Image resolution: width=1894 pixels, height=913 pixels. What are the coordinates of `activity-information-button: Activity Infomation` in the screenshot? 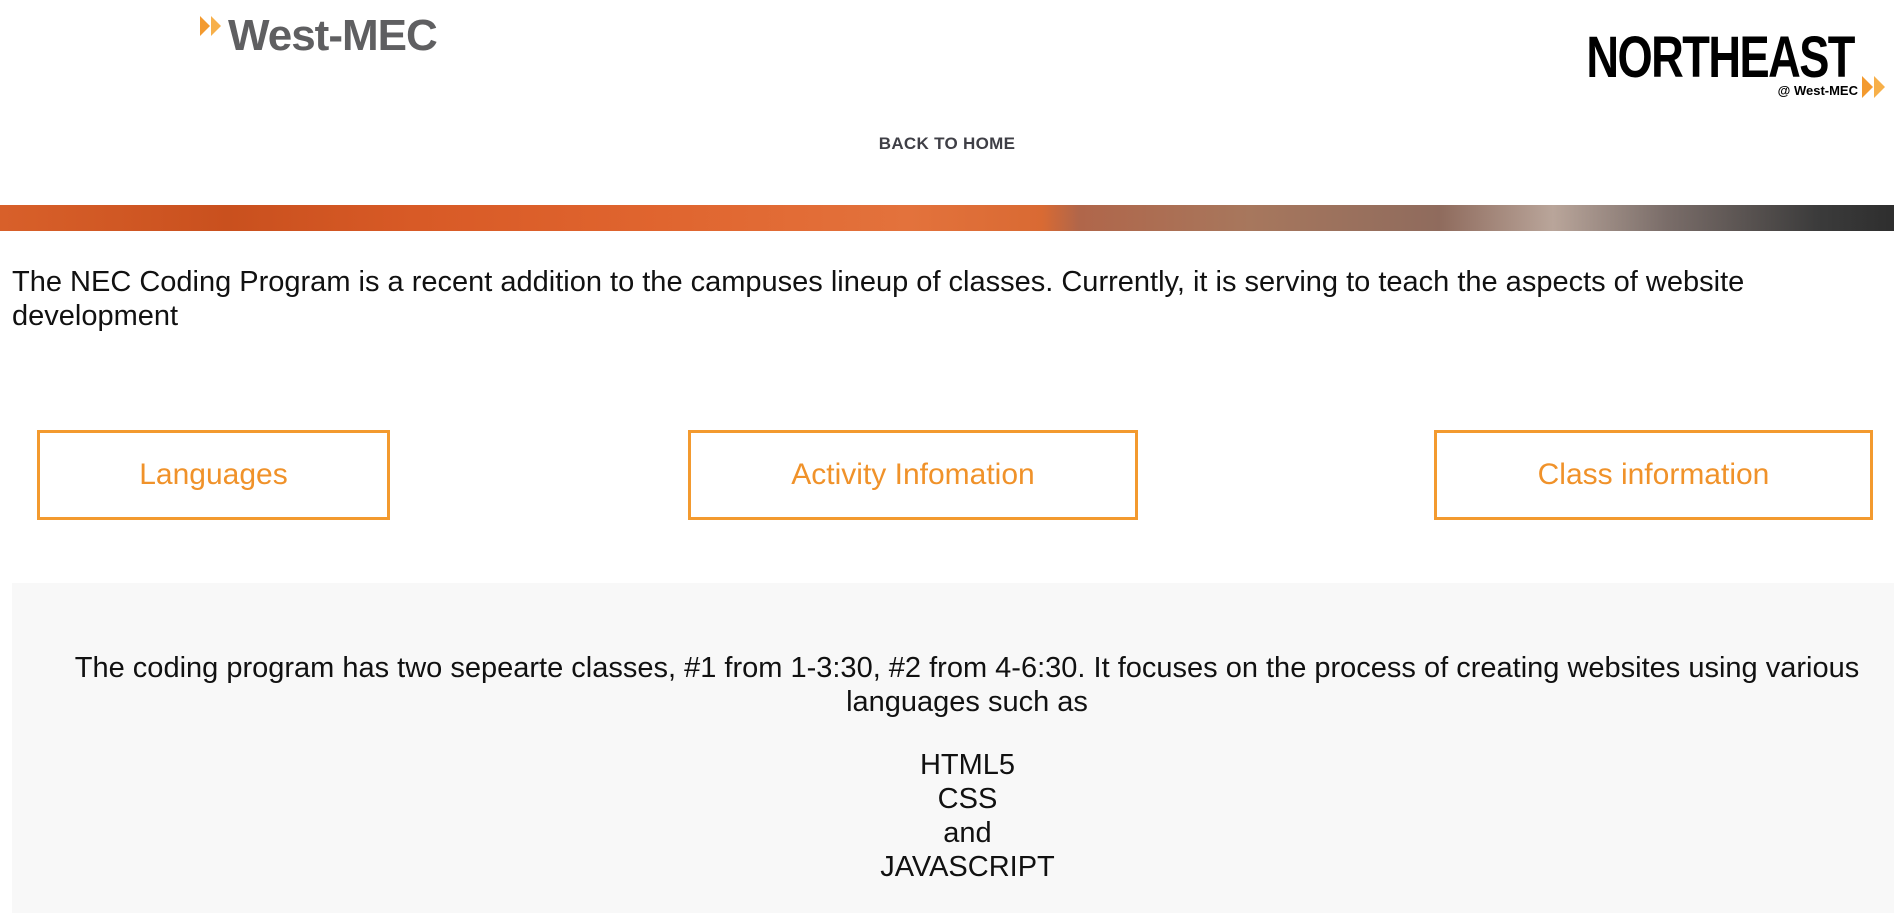 It's located at (913, 475).